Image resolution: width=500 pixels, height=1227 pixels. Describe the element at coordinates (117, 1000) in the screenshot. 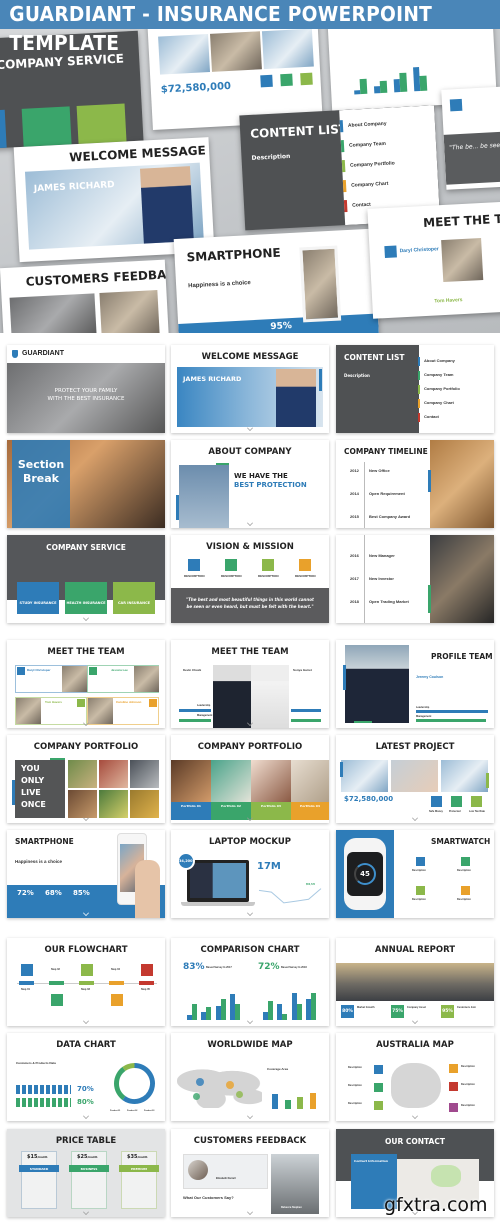

I see `link-icon` at that location.